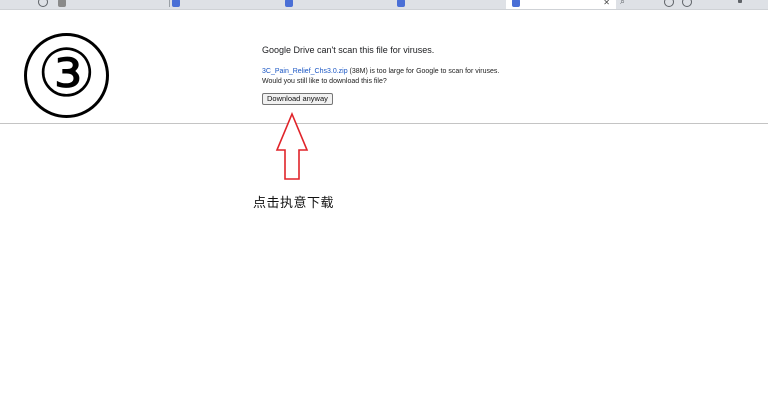  Describe the element at coordinates (43, 3) in the screenshot. I see `reload-icon` at that location.